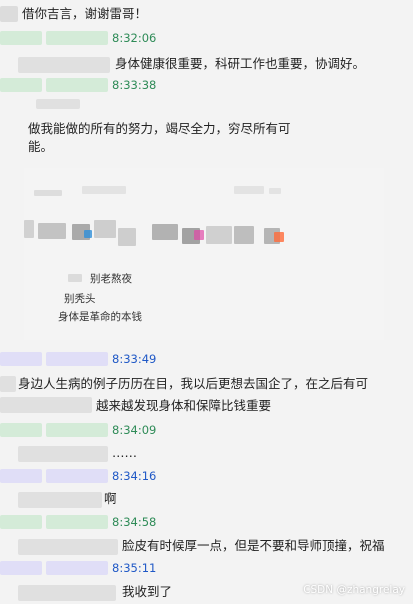 The height and width of the screenshot is (604, 413). What do you see at coordinates (88, 234) in the screenshot?
I see `blue-dot` at bounding box center [88, 234].